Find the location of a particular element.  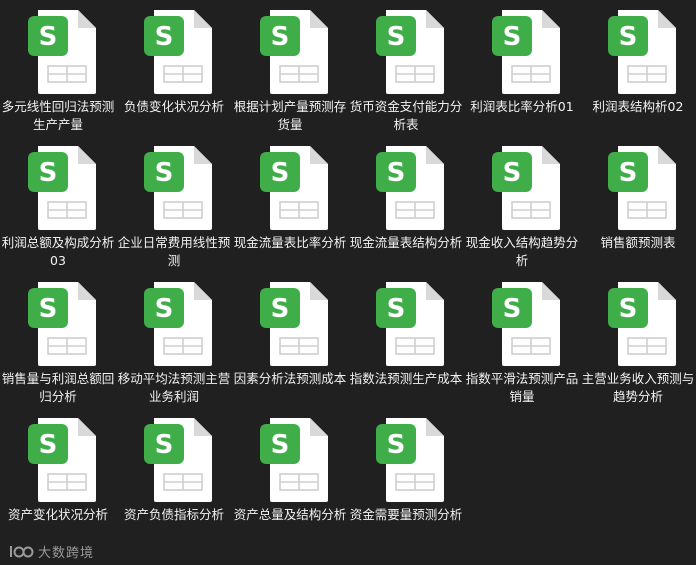

file-name-label: 负债变化状况分析 is located at coordinates (173, 106).